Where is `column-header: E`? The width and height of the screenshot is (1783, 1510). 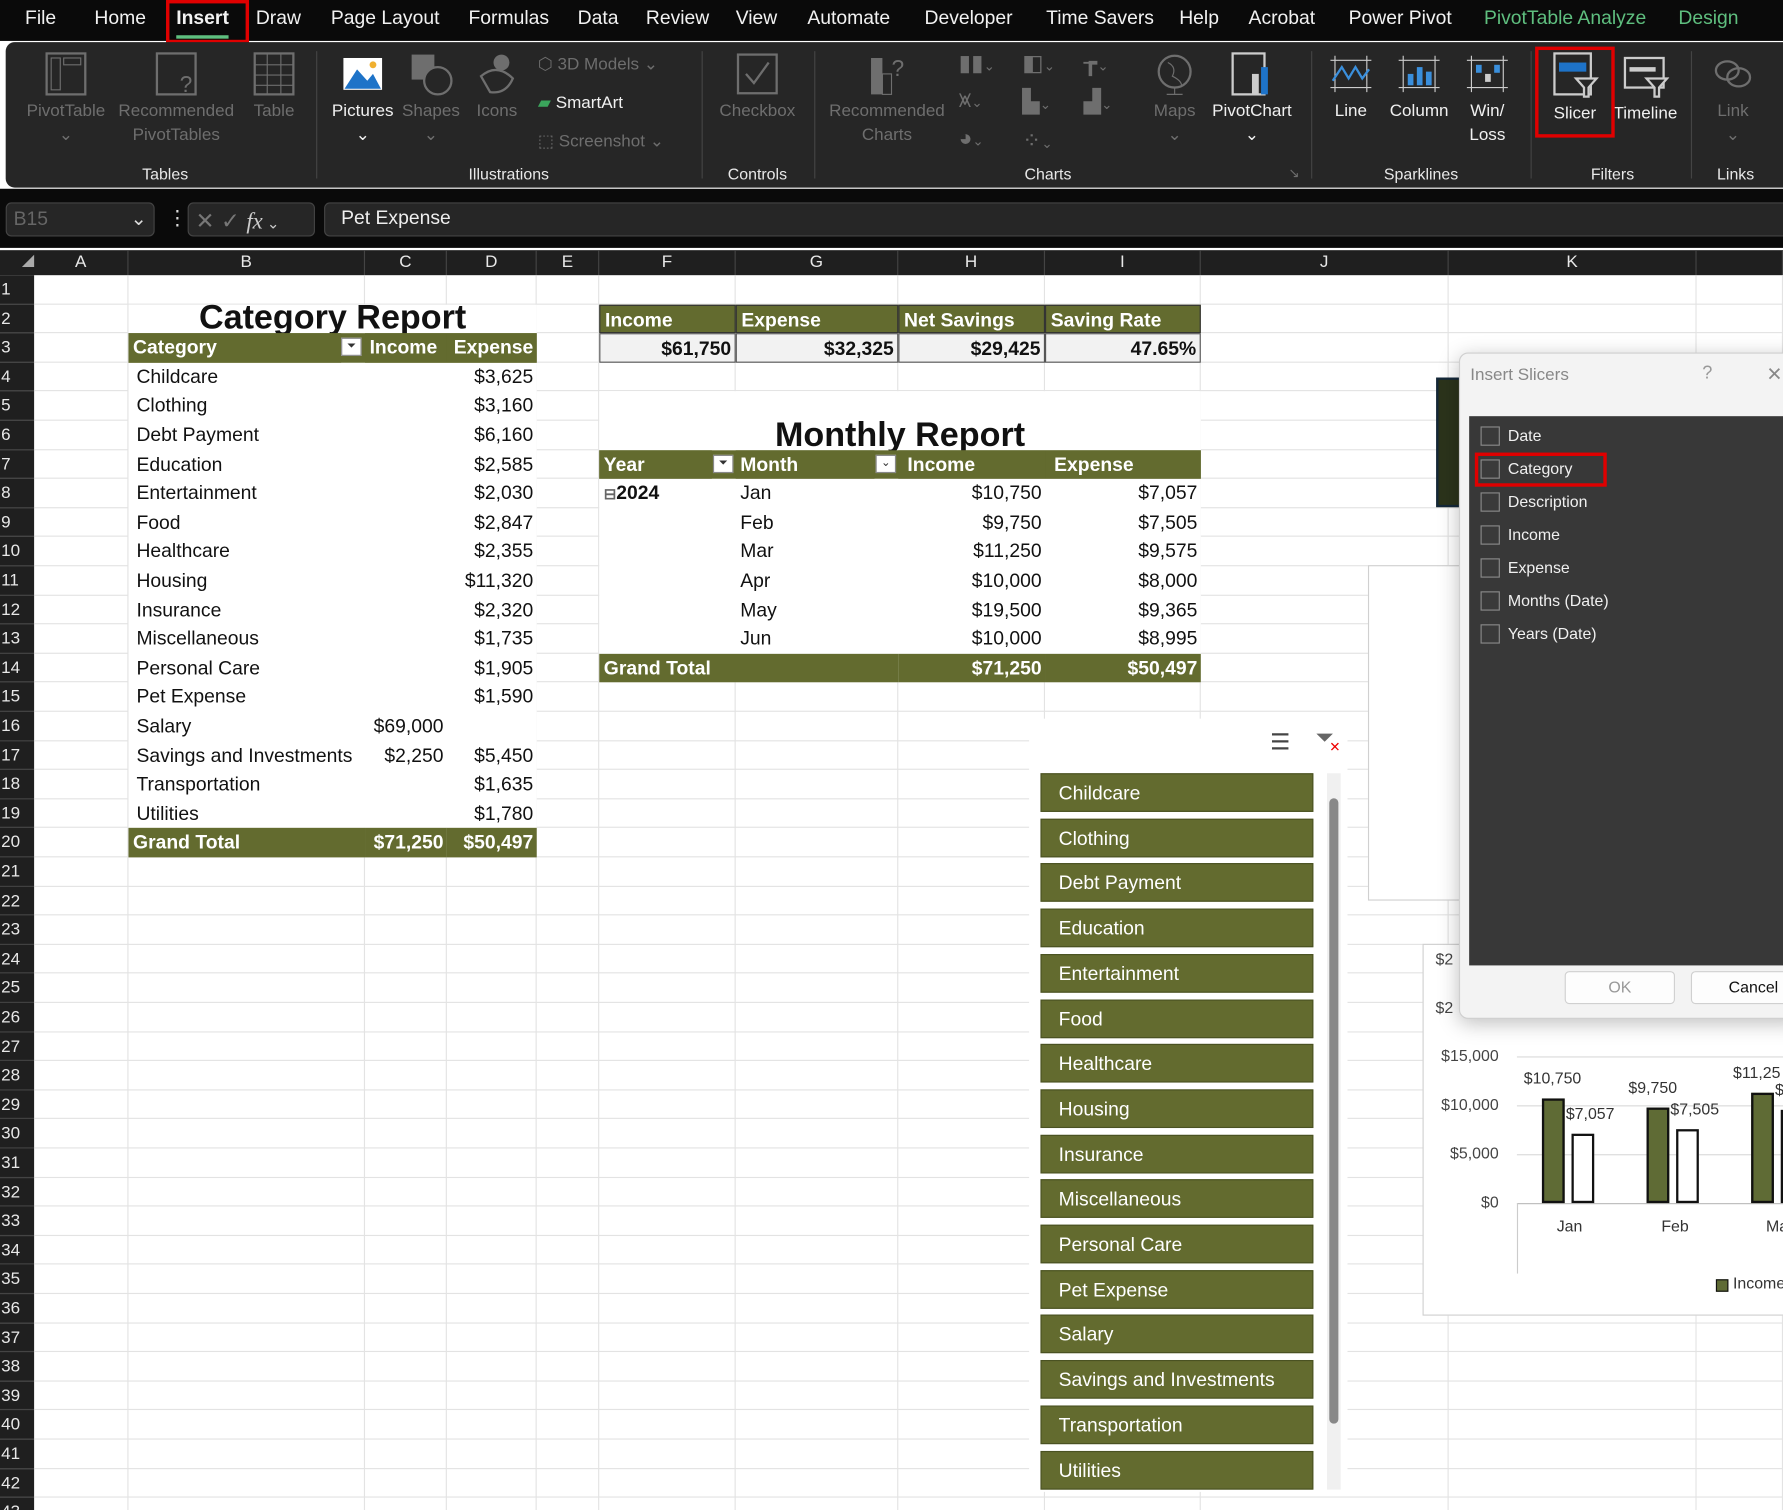 column-header: E is located at coordinates (568, 263).